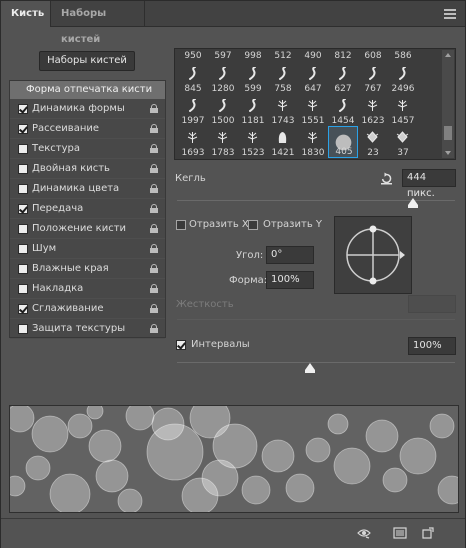 The width and height of the screenshot is (466, 548). Describe the element at coordinates (181, 345) in the screenshot. I see `spacing-checkbox` at that location.